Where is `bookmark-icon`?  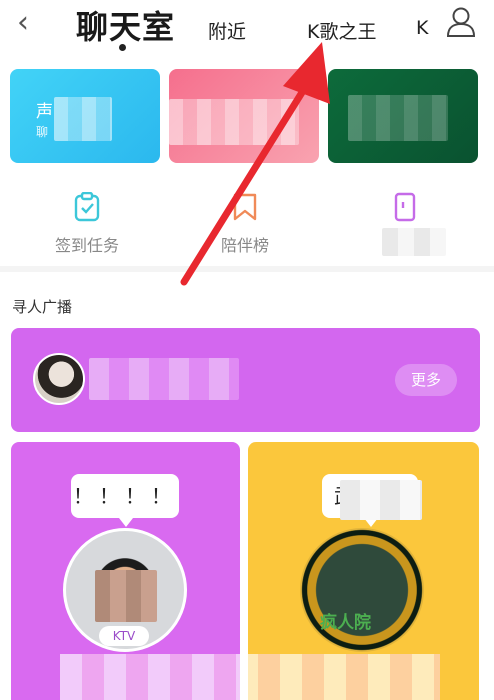 bookmark-icon is located at coordinates (245, 207).